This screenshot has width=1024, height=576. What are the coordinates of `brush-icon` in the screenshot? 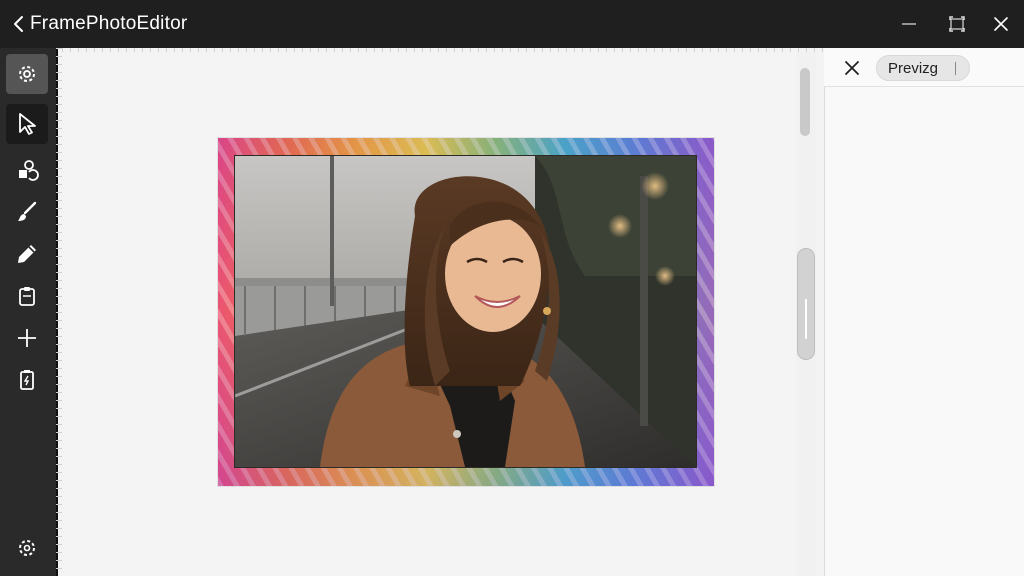 It's located at (27, 211).